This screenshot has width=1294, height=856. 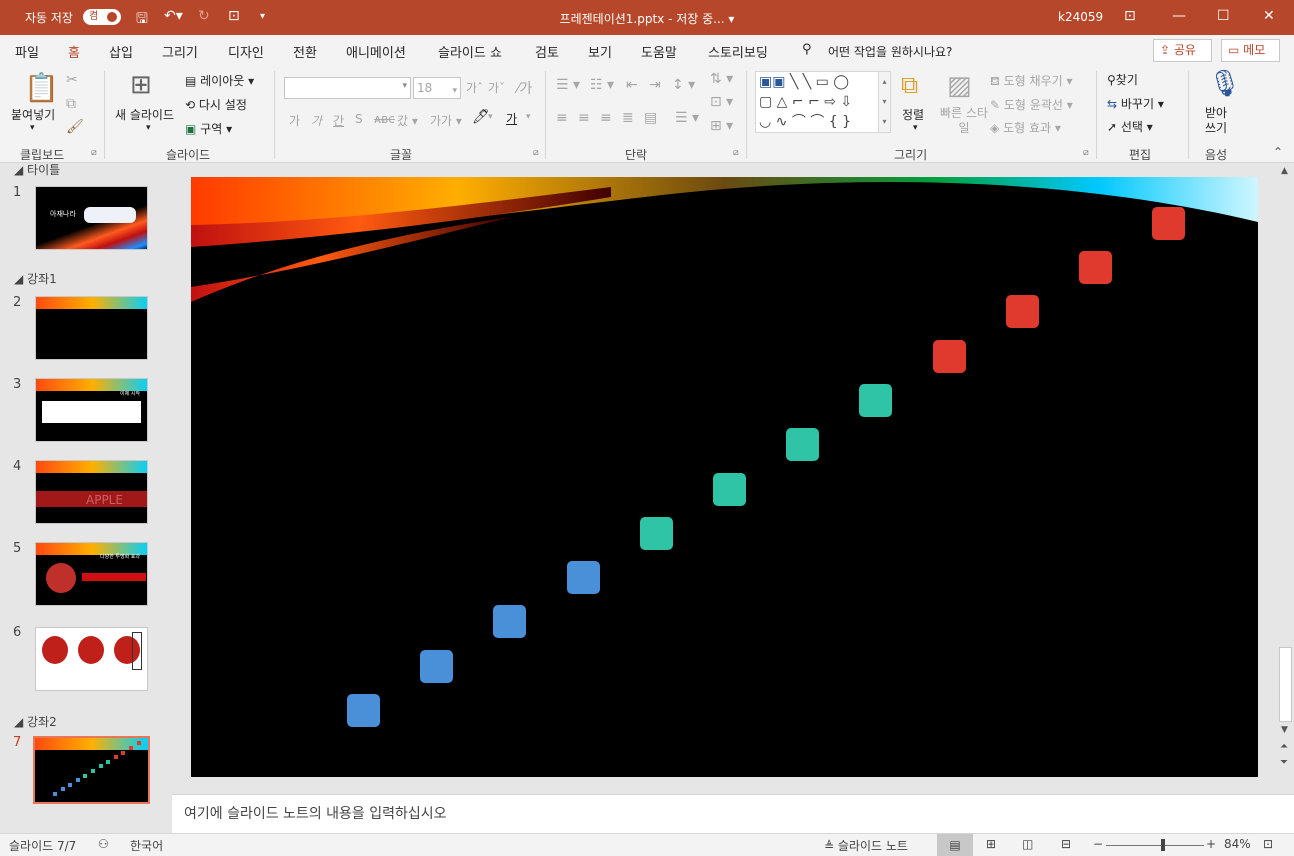 I want to click on tab-file: 파일, so click(x=27, y=51).